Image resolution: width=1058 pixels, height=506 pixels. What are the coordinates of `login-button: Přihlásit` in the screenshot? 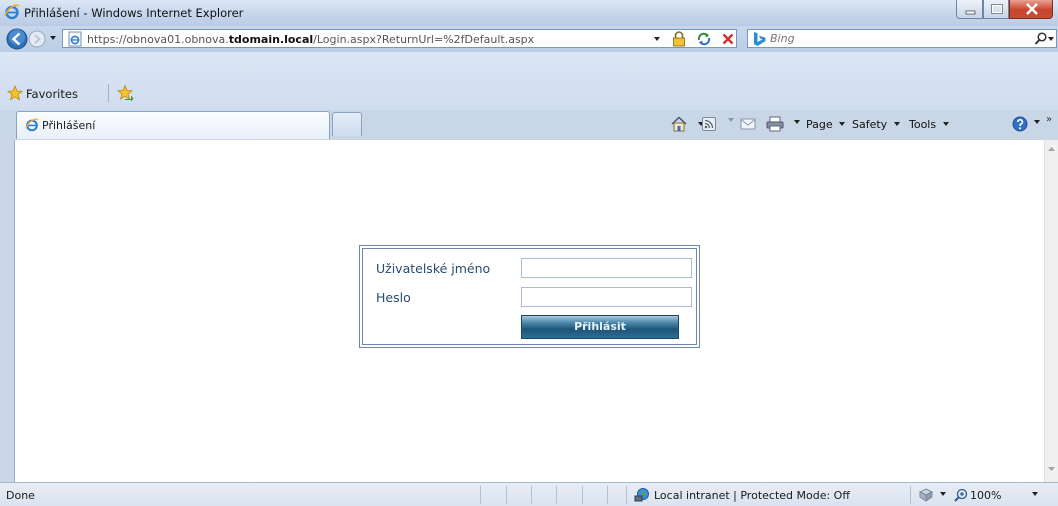 It's located at (600, 327).